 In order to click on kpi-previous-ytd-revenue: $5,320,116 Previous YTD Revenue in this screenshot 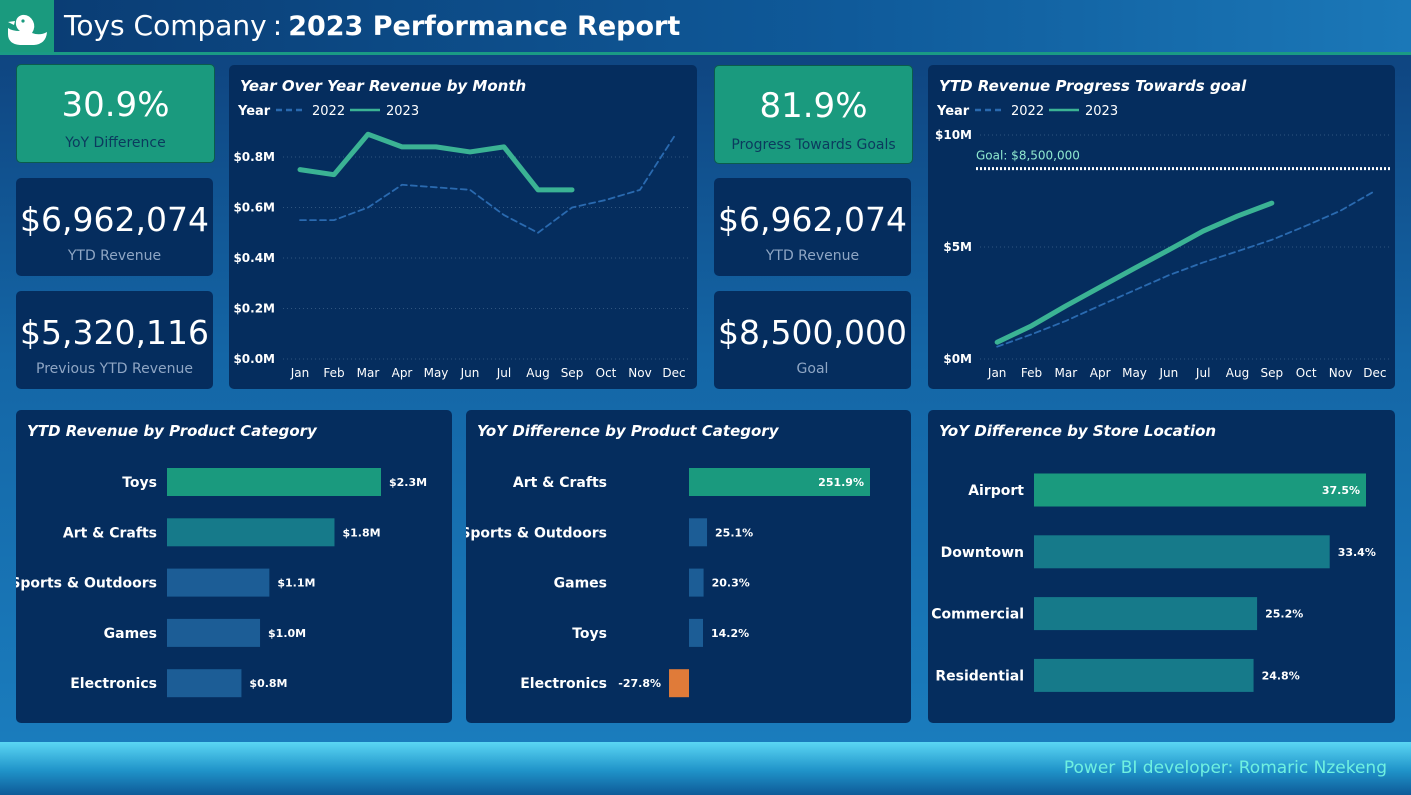, I will do `click(114, 340)`.